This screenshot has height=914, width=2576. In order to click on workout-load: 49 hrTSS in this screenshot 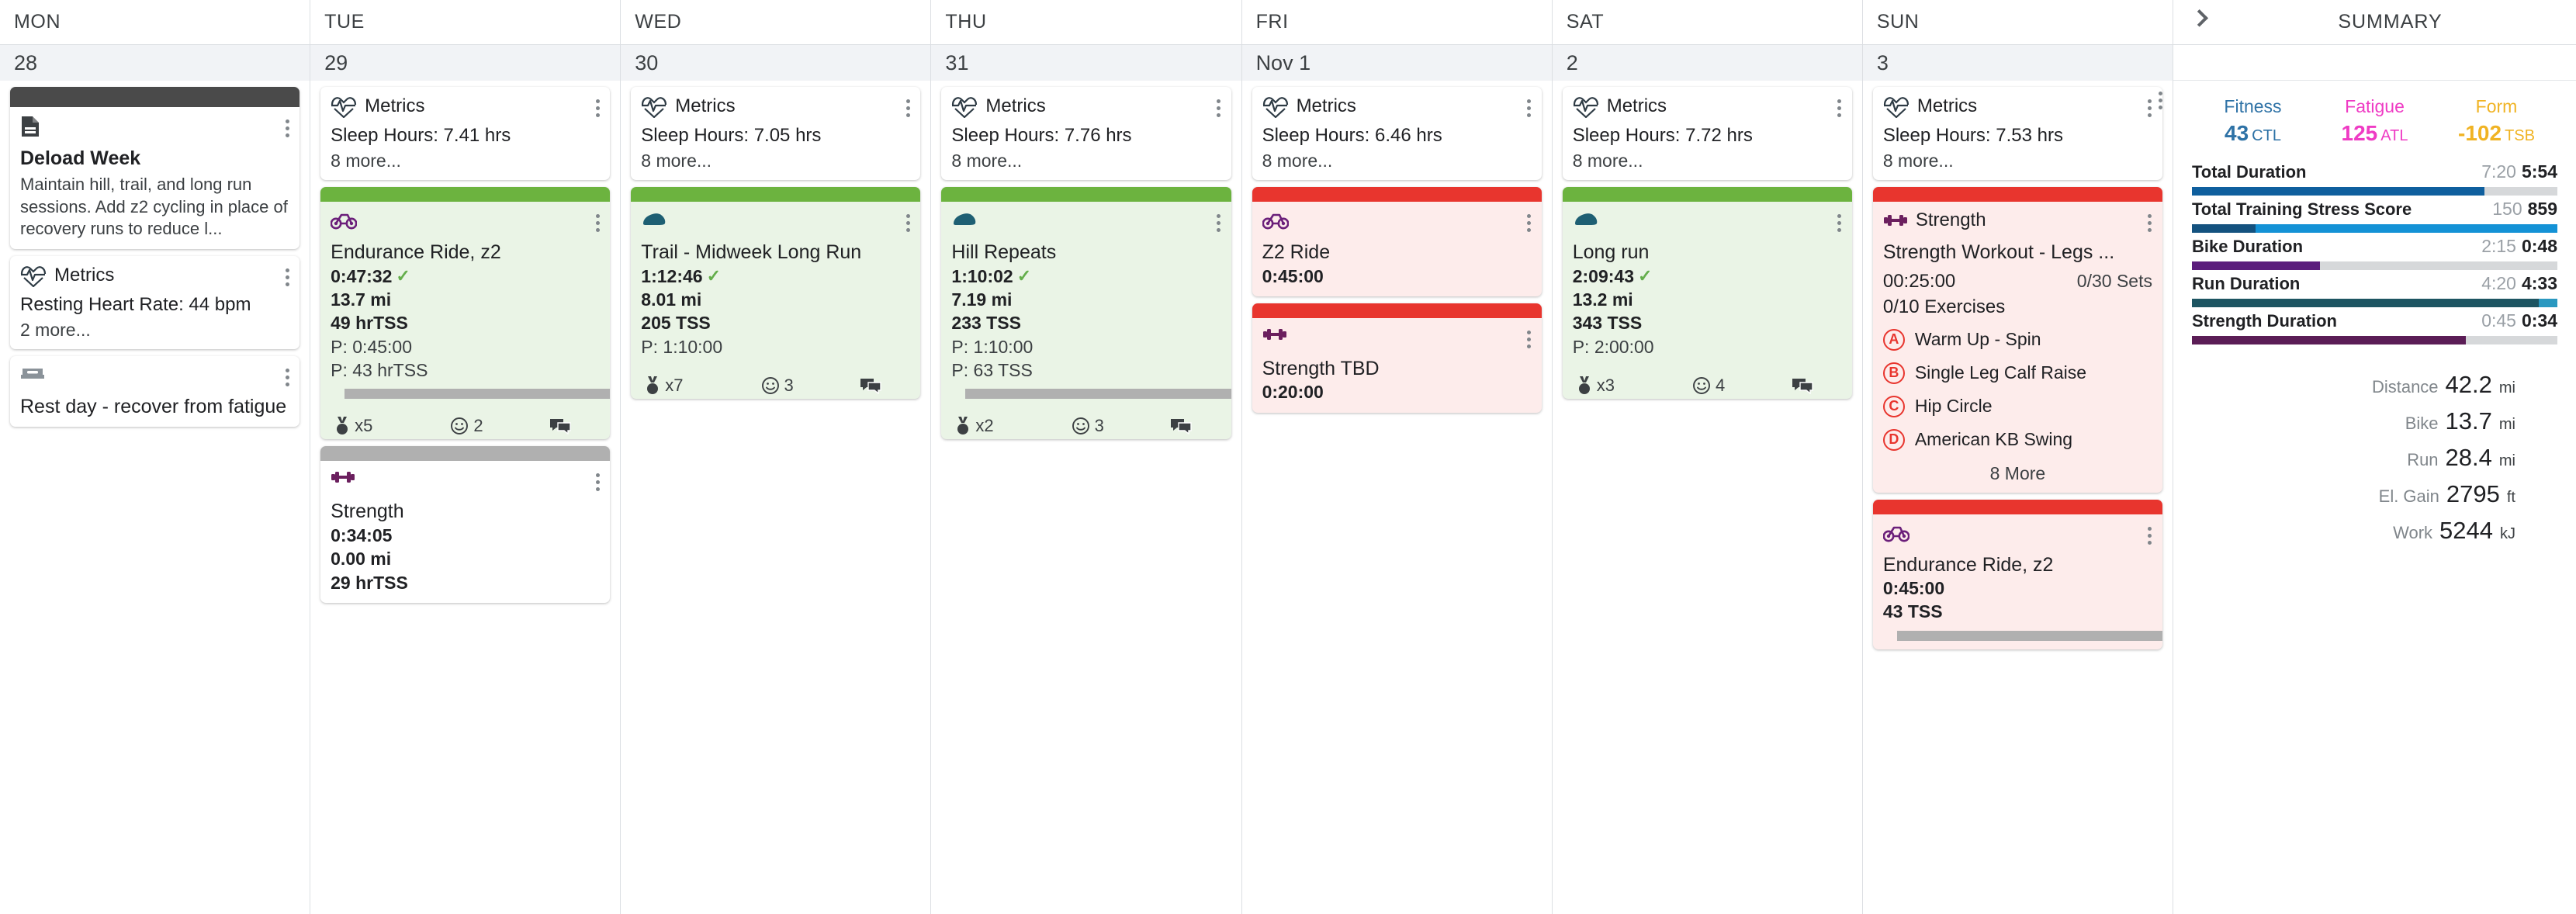, I will do `click(369, 323)`.